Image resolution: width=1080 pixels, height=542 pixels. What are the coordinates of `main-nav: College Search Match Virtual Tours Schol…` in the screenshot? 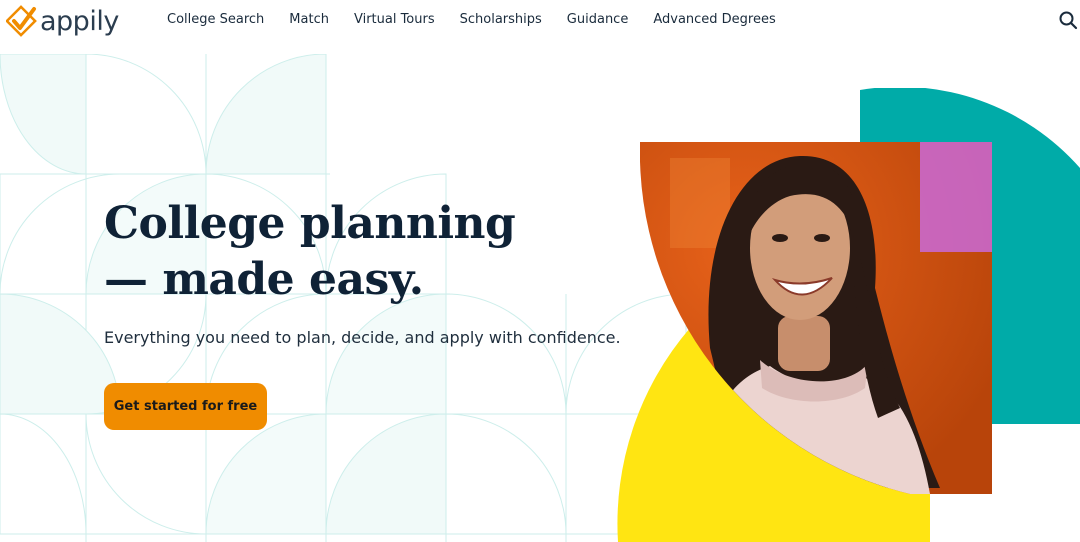 It's located at (484, 19).